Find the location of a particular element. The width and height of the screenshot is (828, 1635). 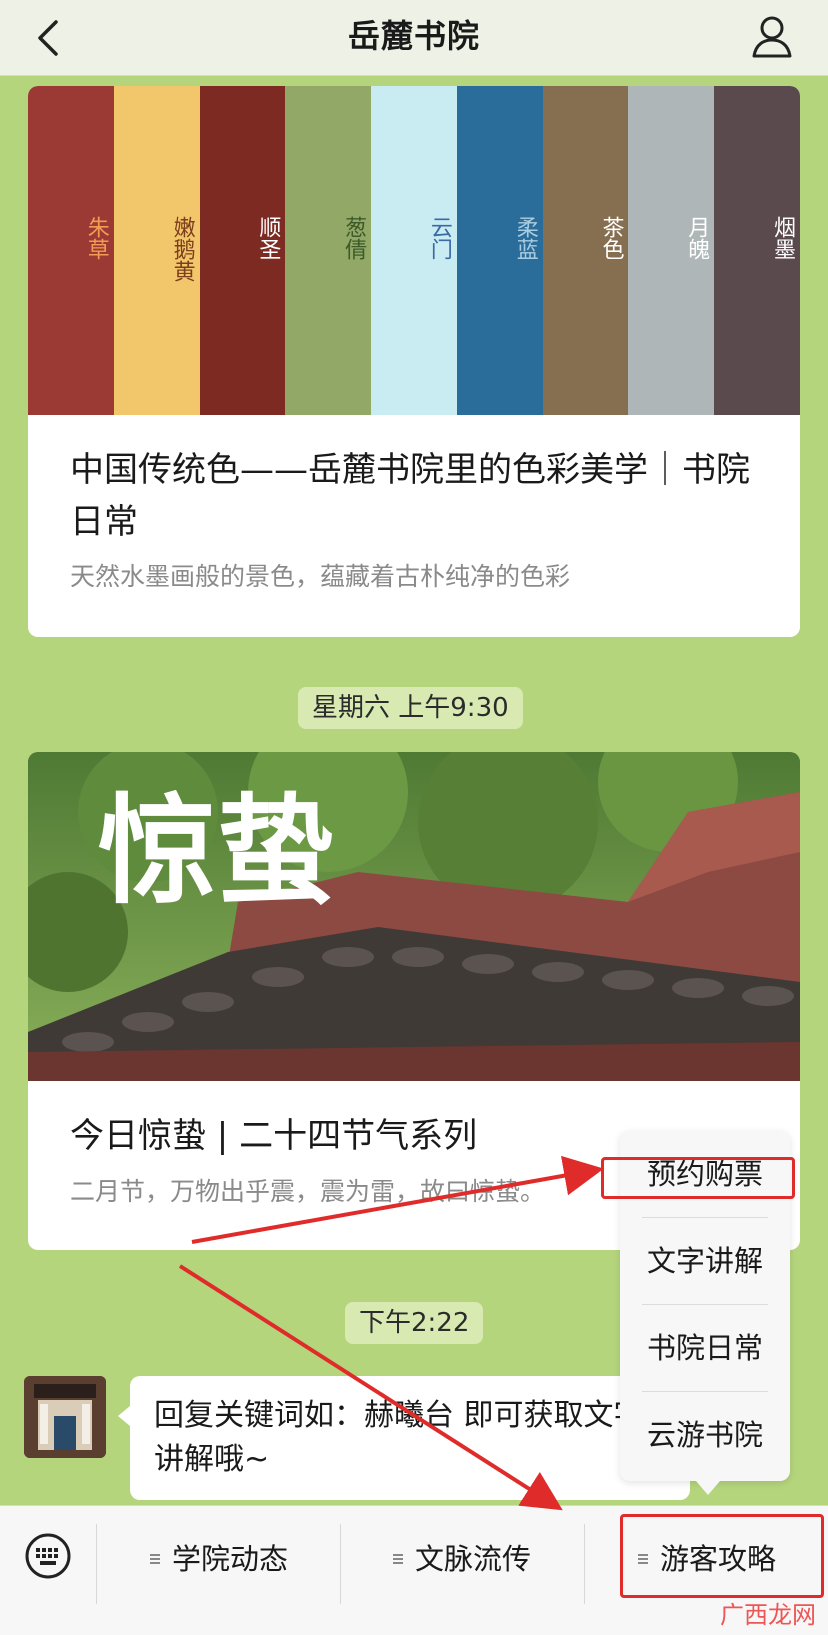

timestamp: 下午2:22 is located at coordinates (414, 1323).